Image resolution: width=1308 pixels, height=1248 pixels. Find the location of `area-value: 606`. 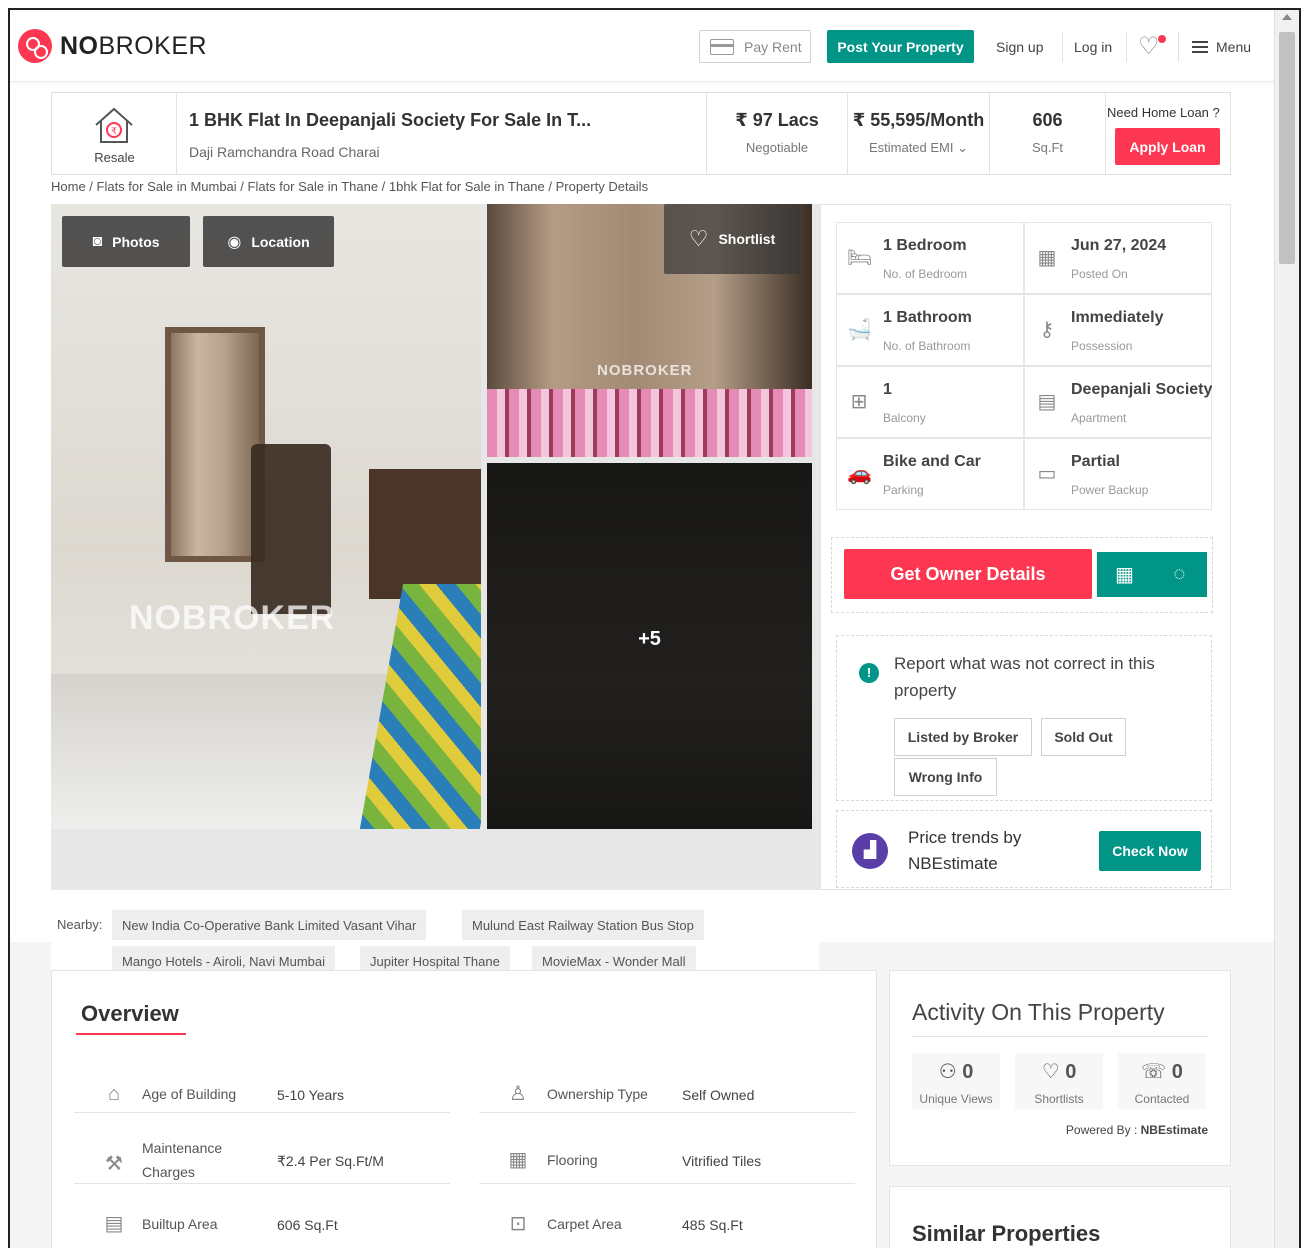

area-value: 606 is located at coordinates (1047, 120).